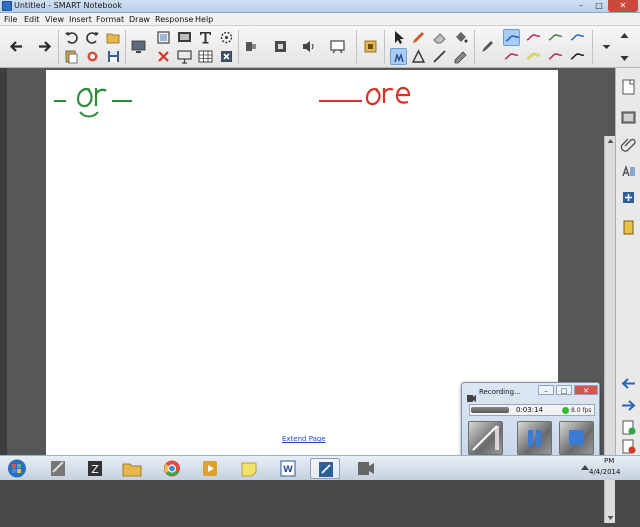 This screenshot has width=640, height=527. What do you see at coordinates (490, 410) in the screenshot?
I see `volume-slider` at bounding box center [490, 410].